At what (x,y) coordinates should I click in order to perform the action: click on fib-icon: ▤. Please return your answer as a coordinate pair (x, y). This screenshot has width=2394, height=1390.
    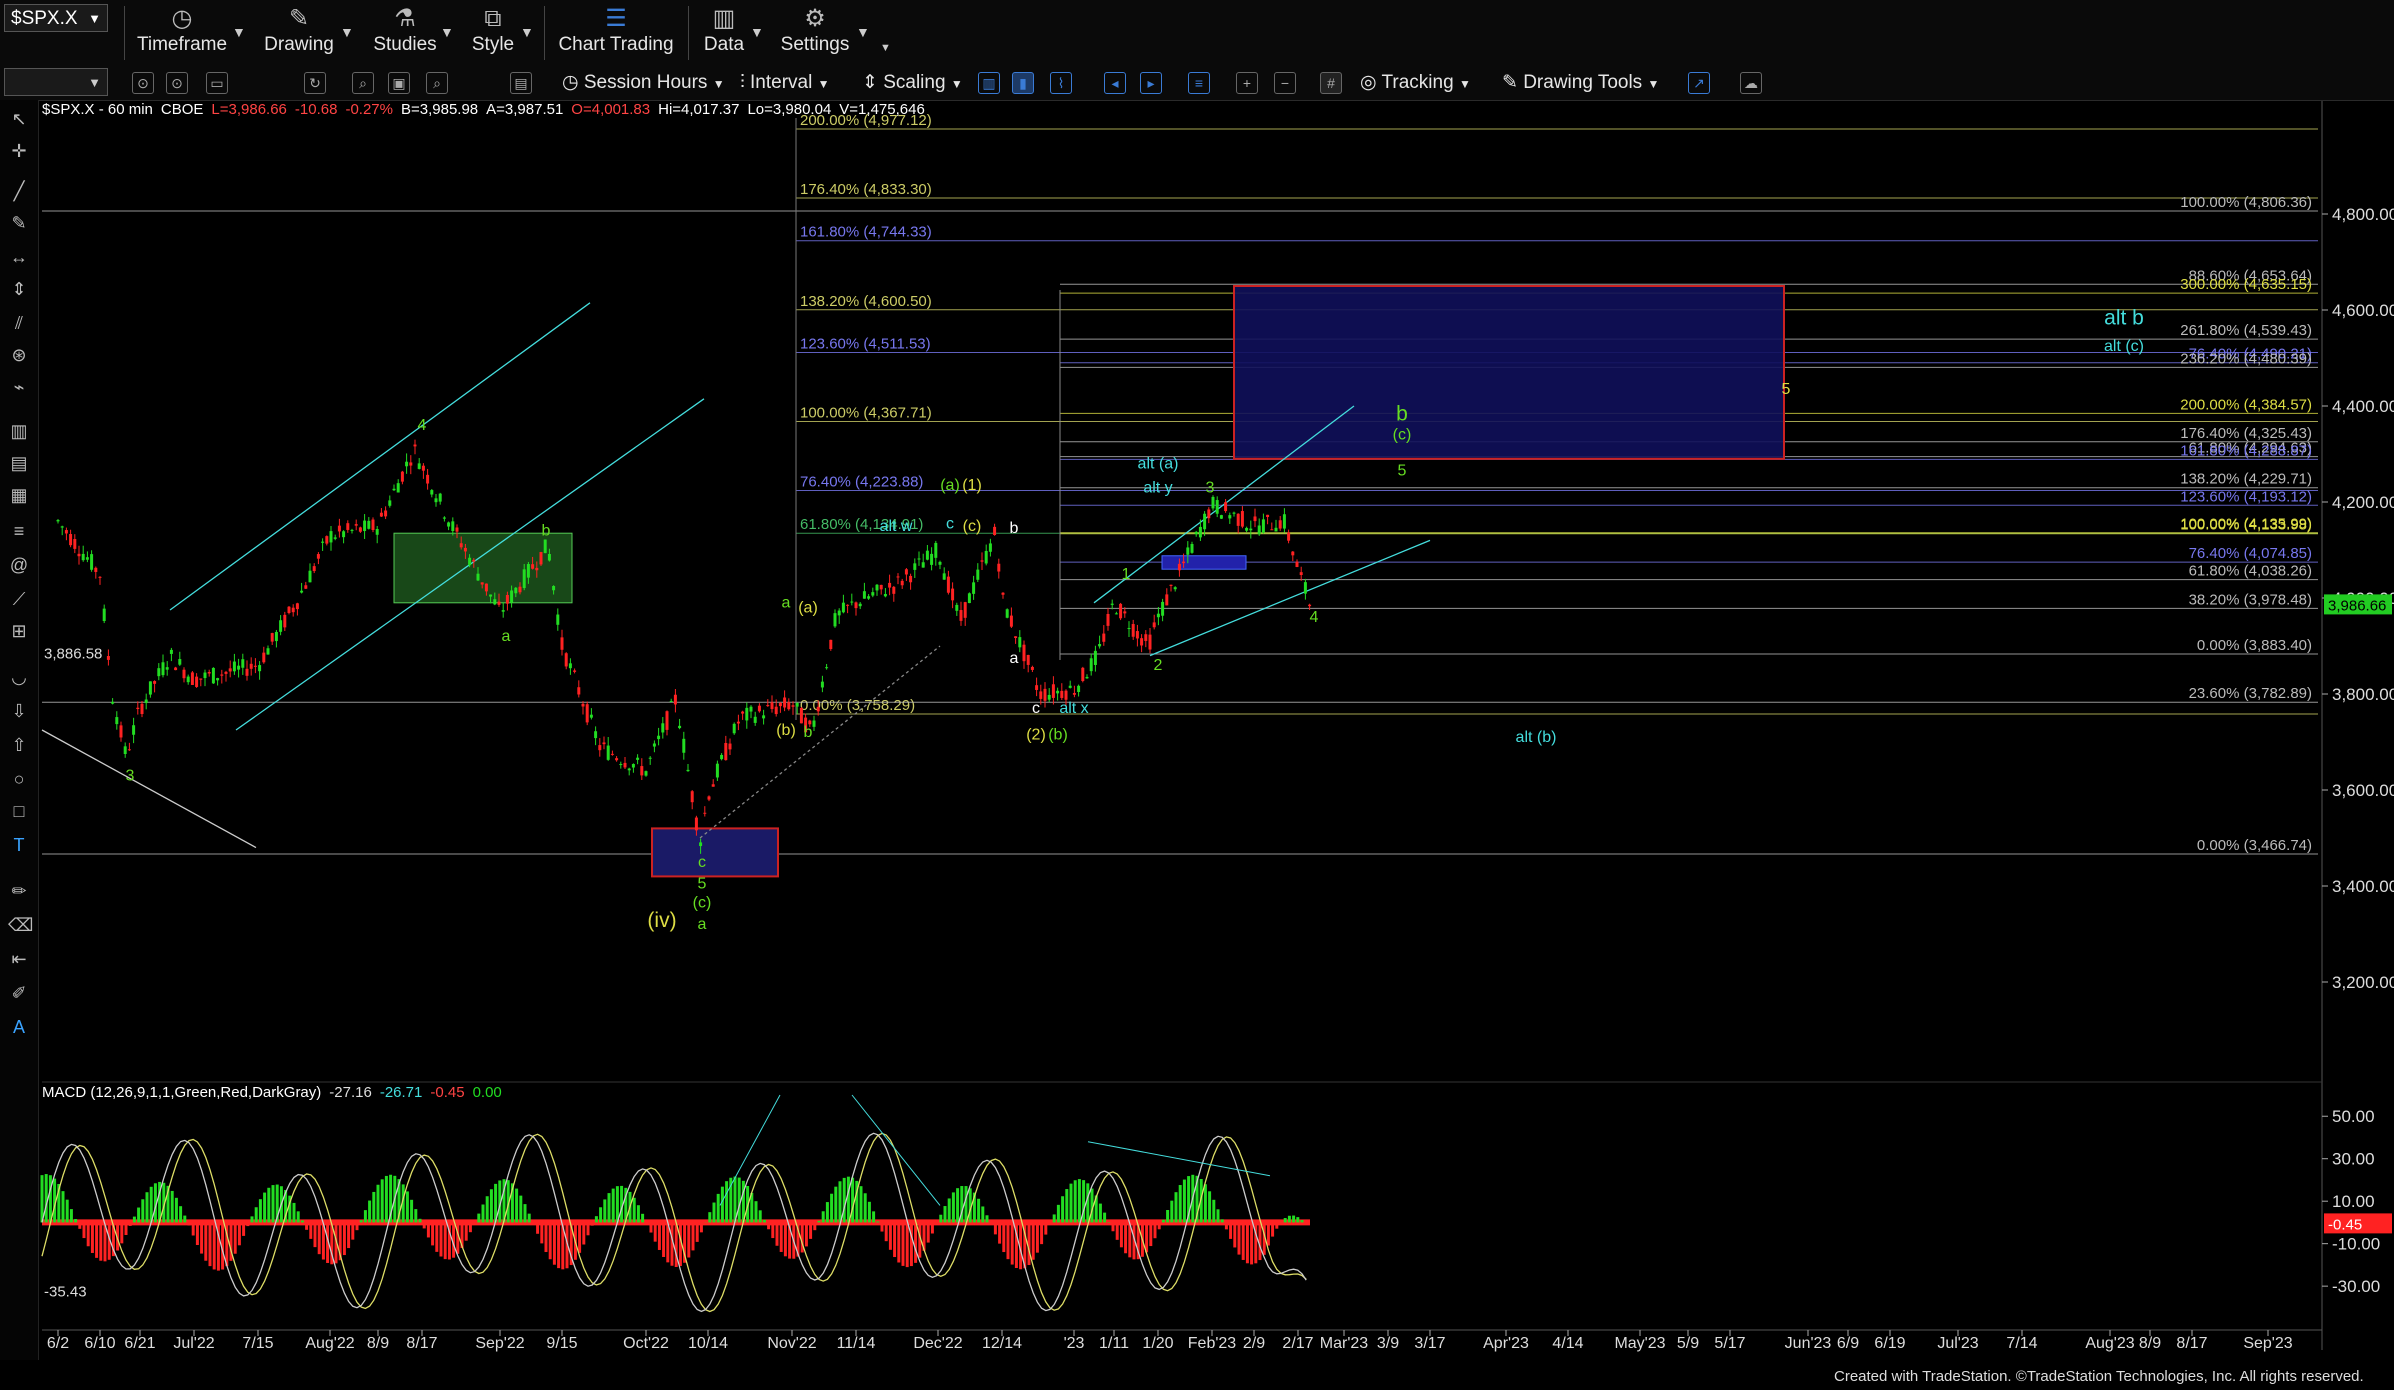
    Looking at the image, I should click on (19, 463).